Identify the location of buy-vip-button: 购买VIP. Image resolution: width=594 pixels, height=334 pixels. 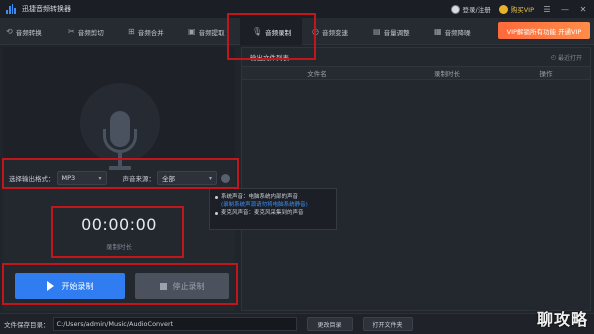
(516, 9).